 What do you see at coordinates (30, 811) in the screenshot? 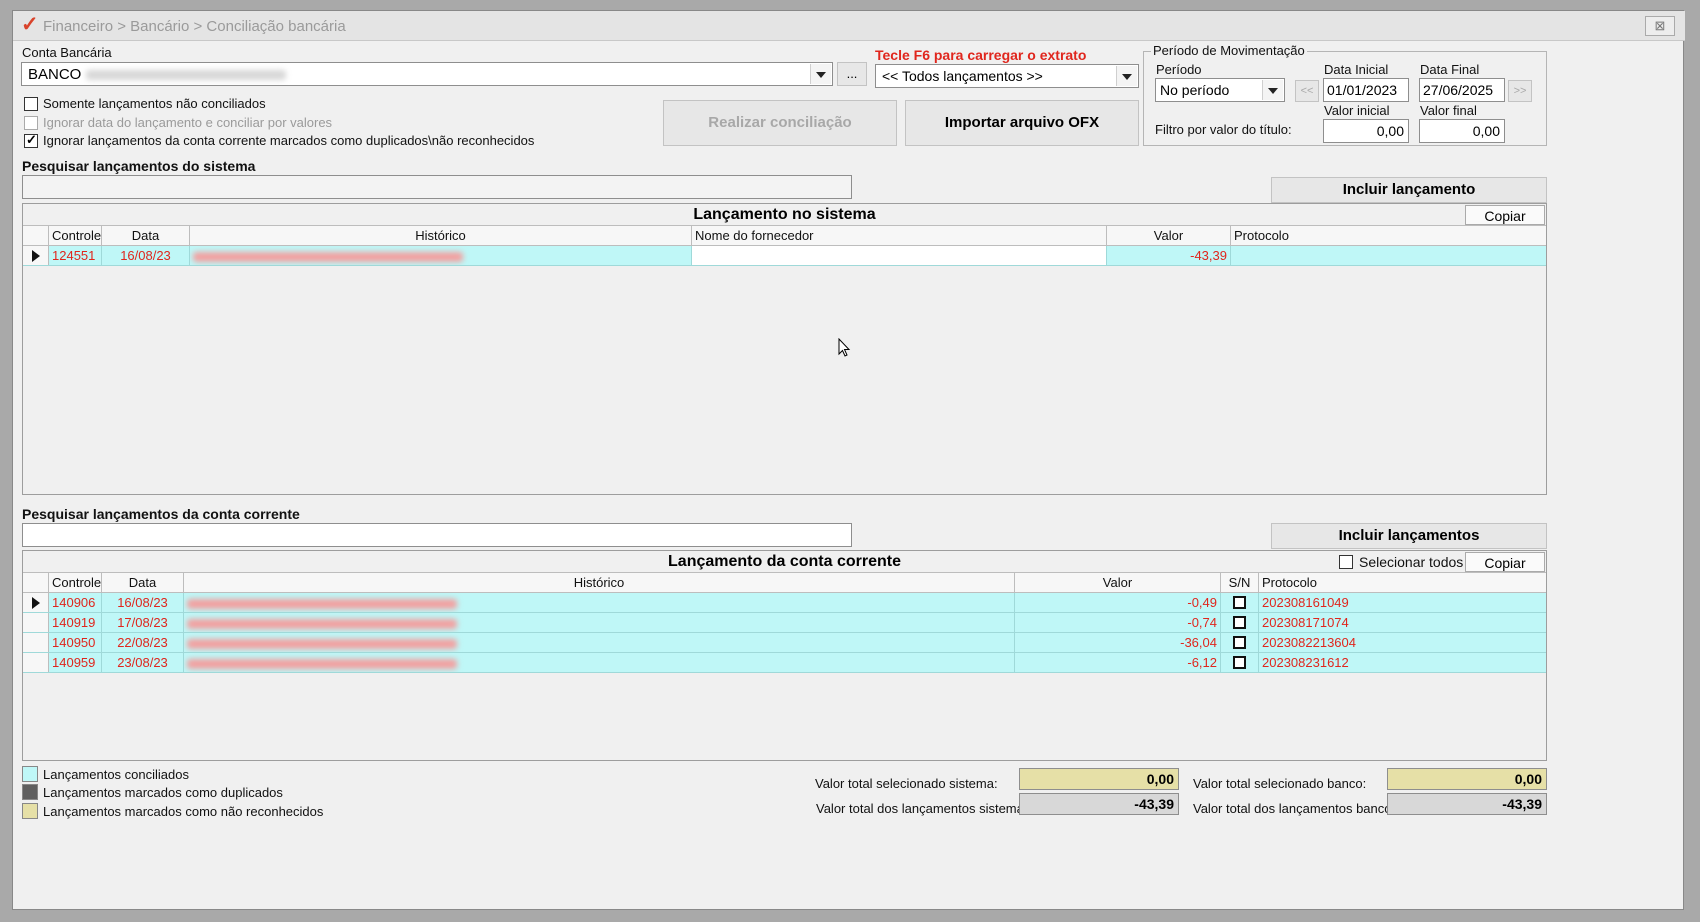
I see `legend-swatch-nao-reconhecidos` at bounding box center [30, 811].